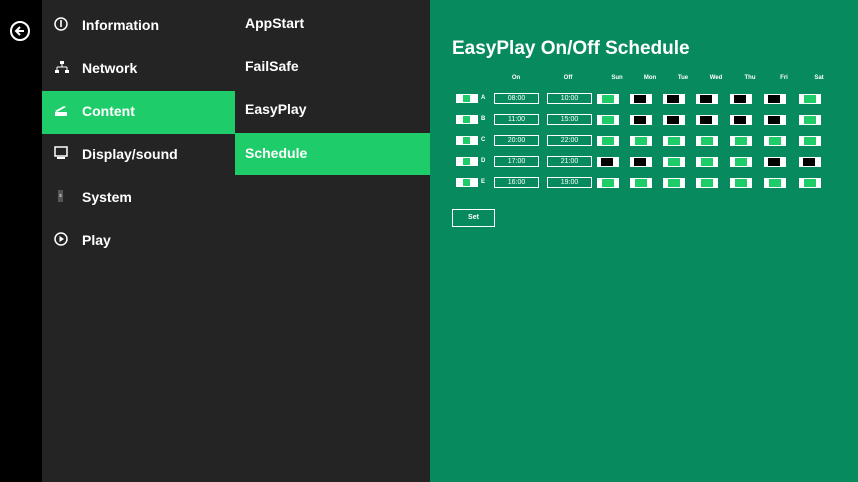 The width and height of the screenshot is (858, 482). I want to click on menu-item-information: Information, so click(138, 26).